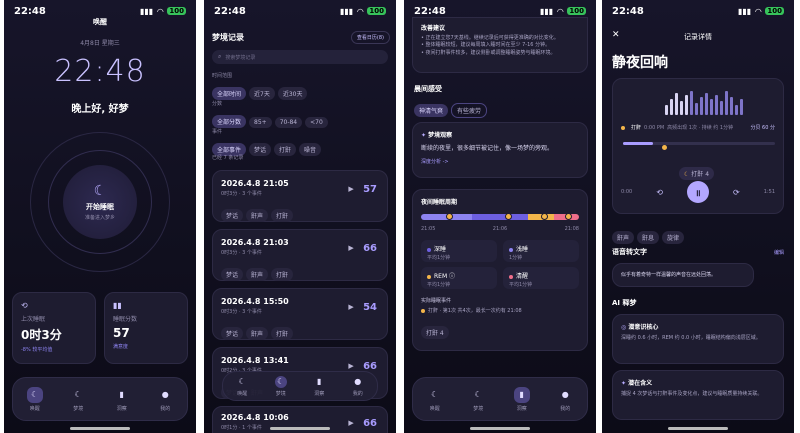 The height and width of the screenshot is (433, 800). I want to click on chip-noise: 噪音, so click(310, 149).